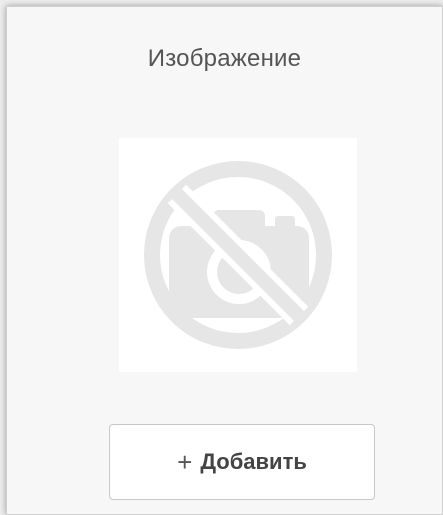 Image resolution: width=443 pixels, height=515 pixels. What do you see at coordinates (224, 58) in the screenshot?
I see `panel-title: Изображение` at bounding box center [224, 58].